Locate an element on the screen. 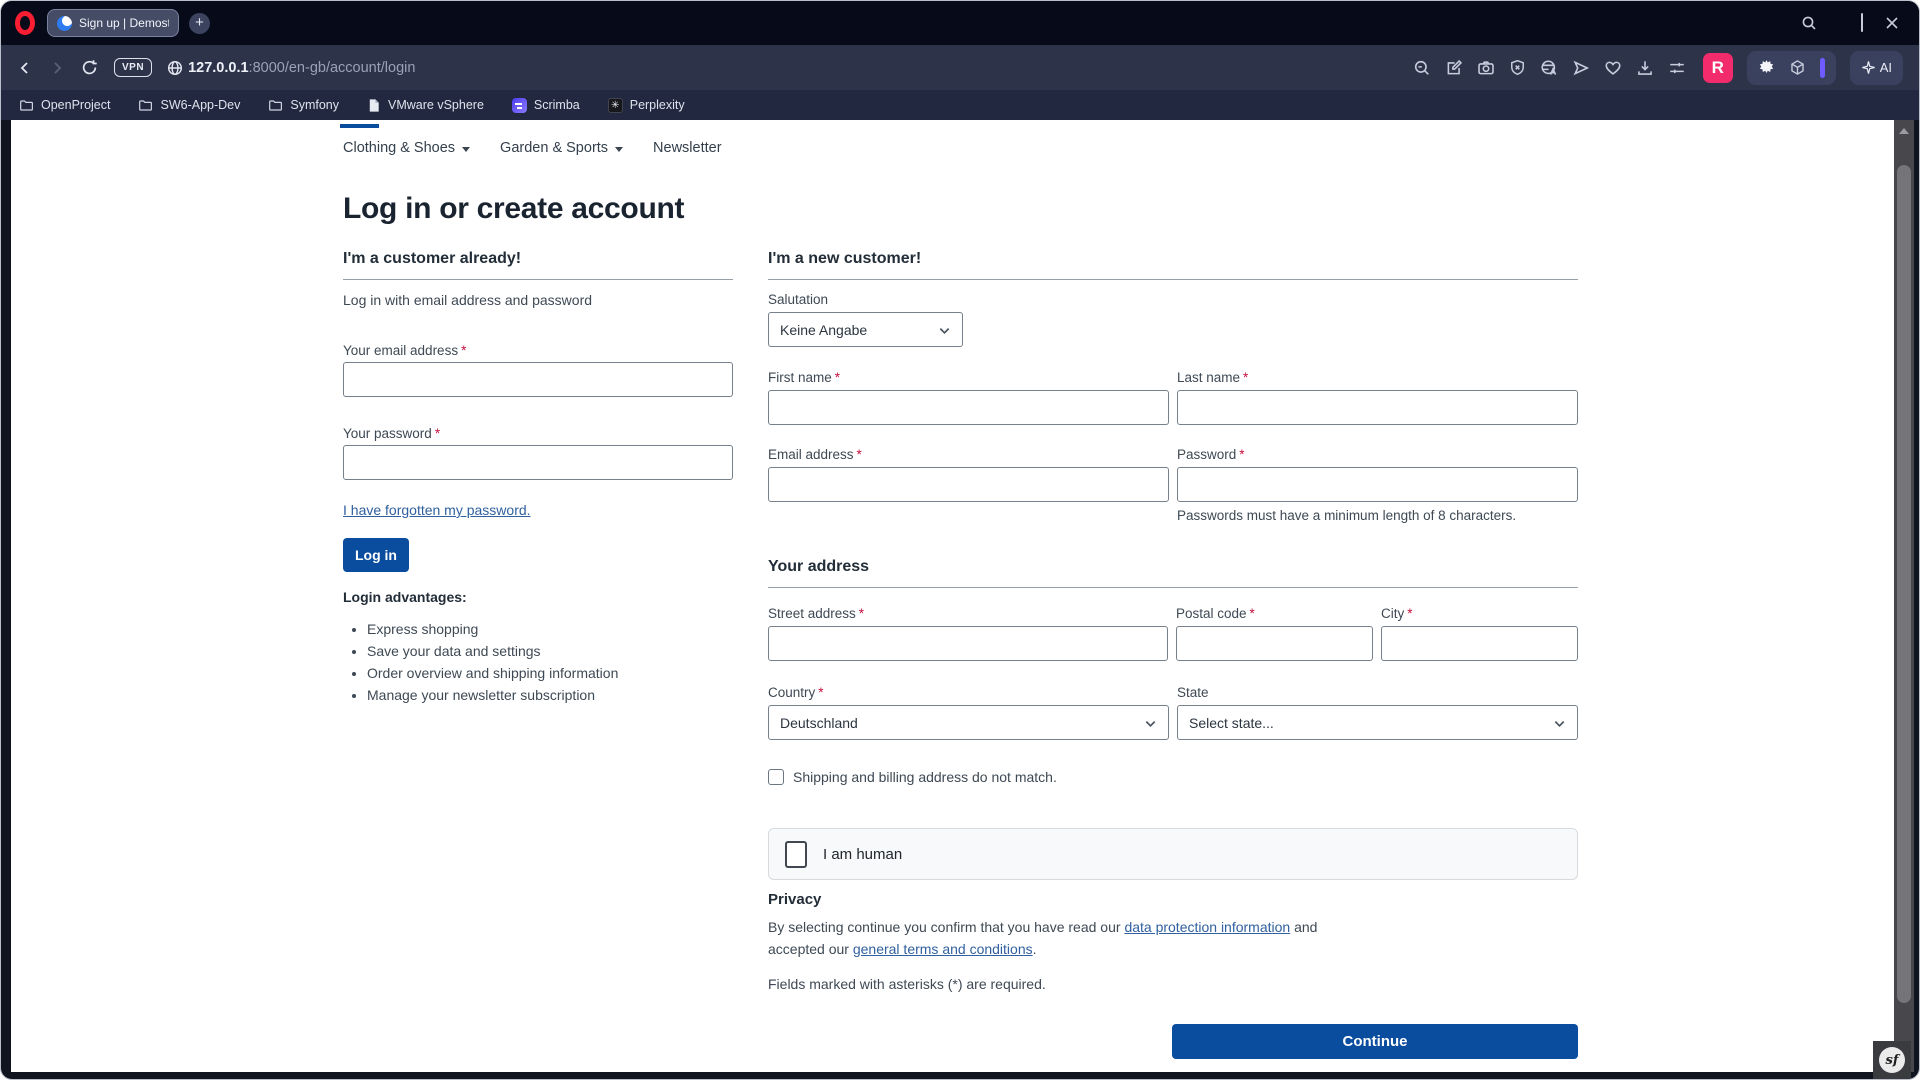 The width and height of the screenshot is (1920, 1080). bookmark-vmware-vsphere: VMware vSphere is located at coordinates (425, 105).